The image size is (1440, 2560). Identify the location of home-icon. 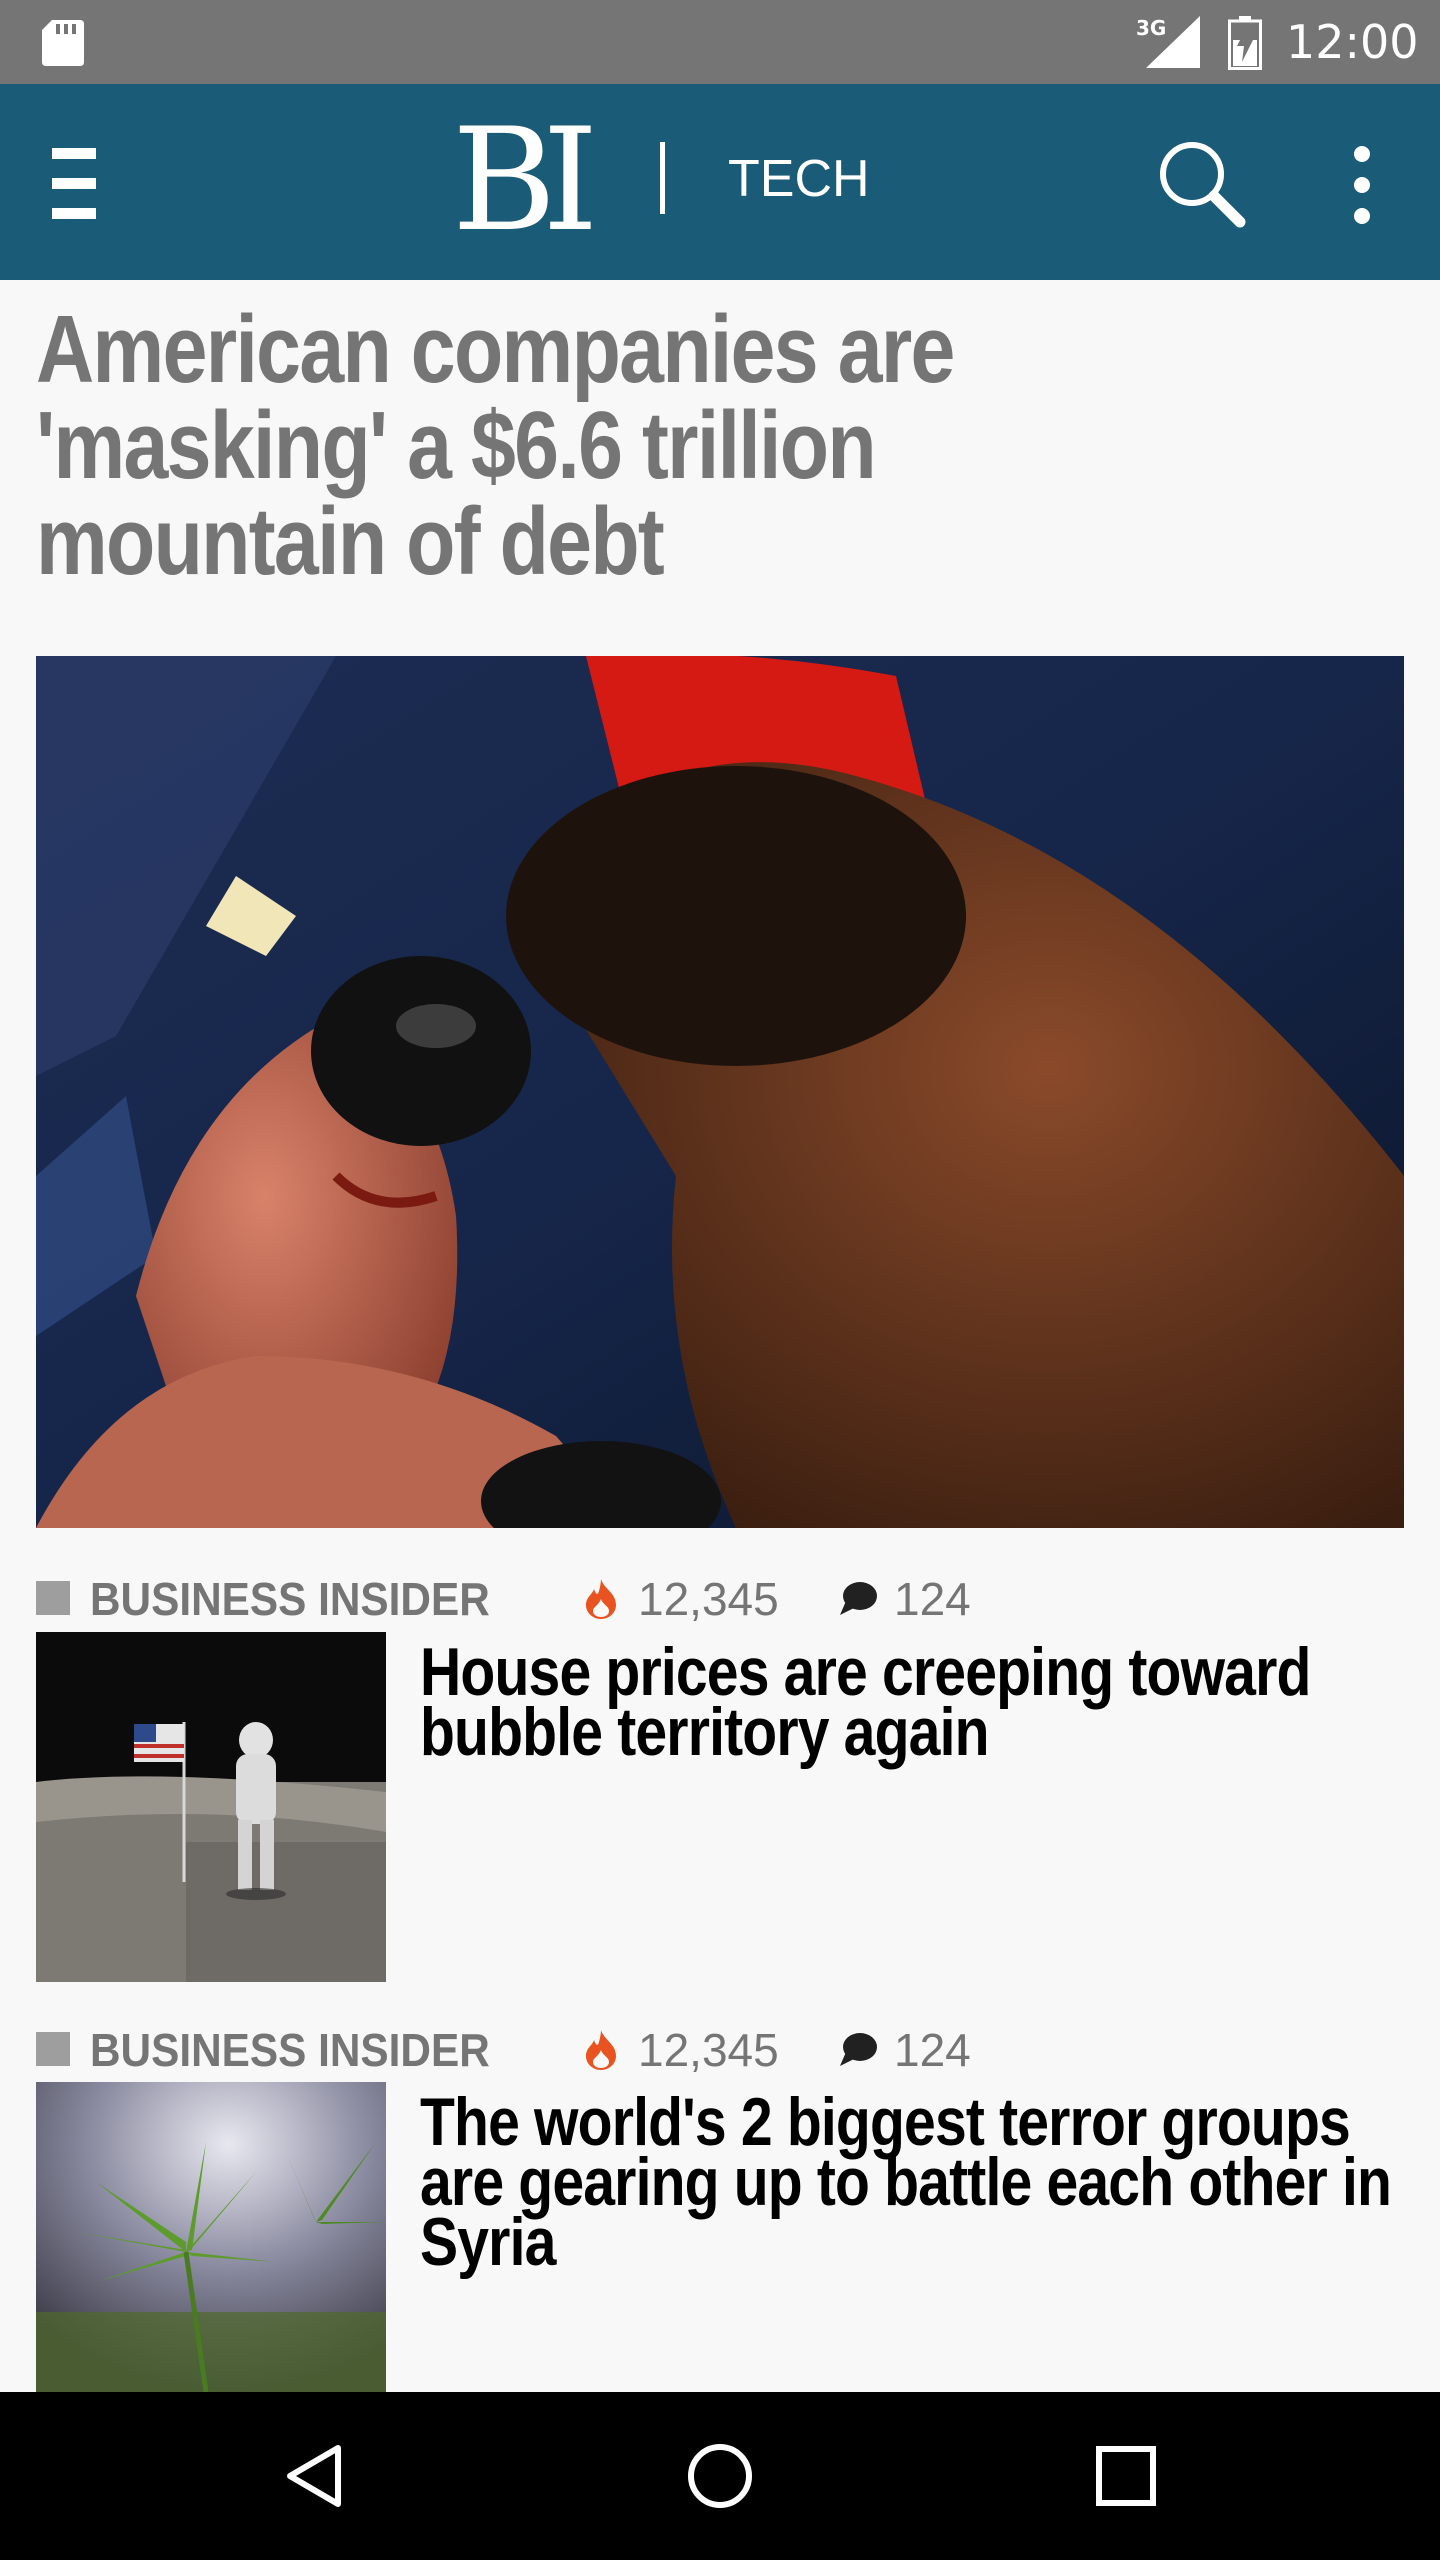
(720, 2476).